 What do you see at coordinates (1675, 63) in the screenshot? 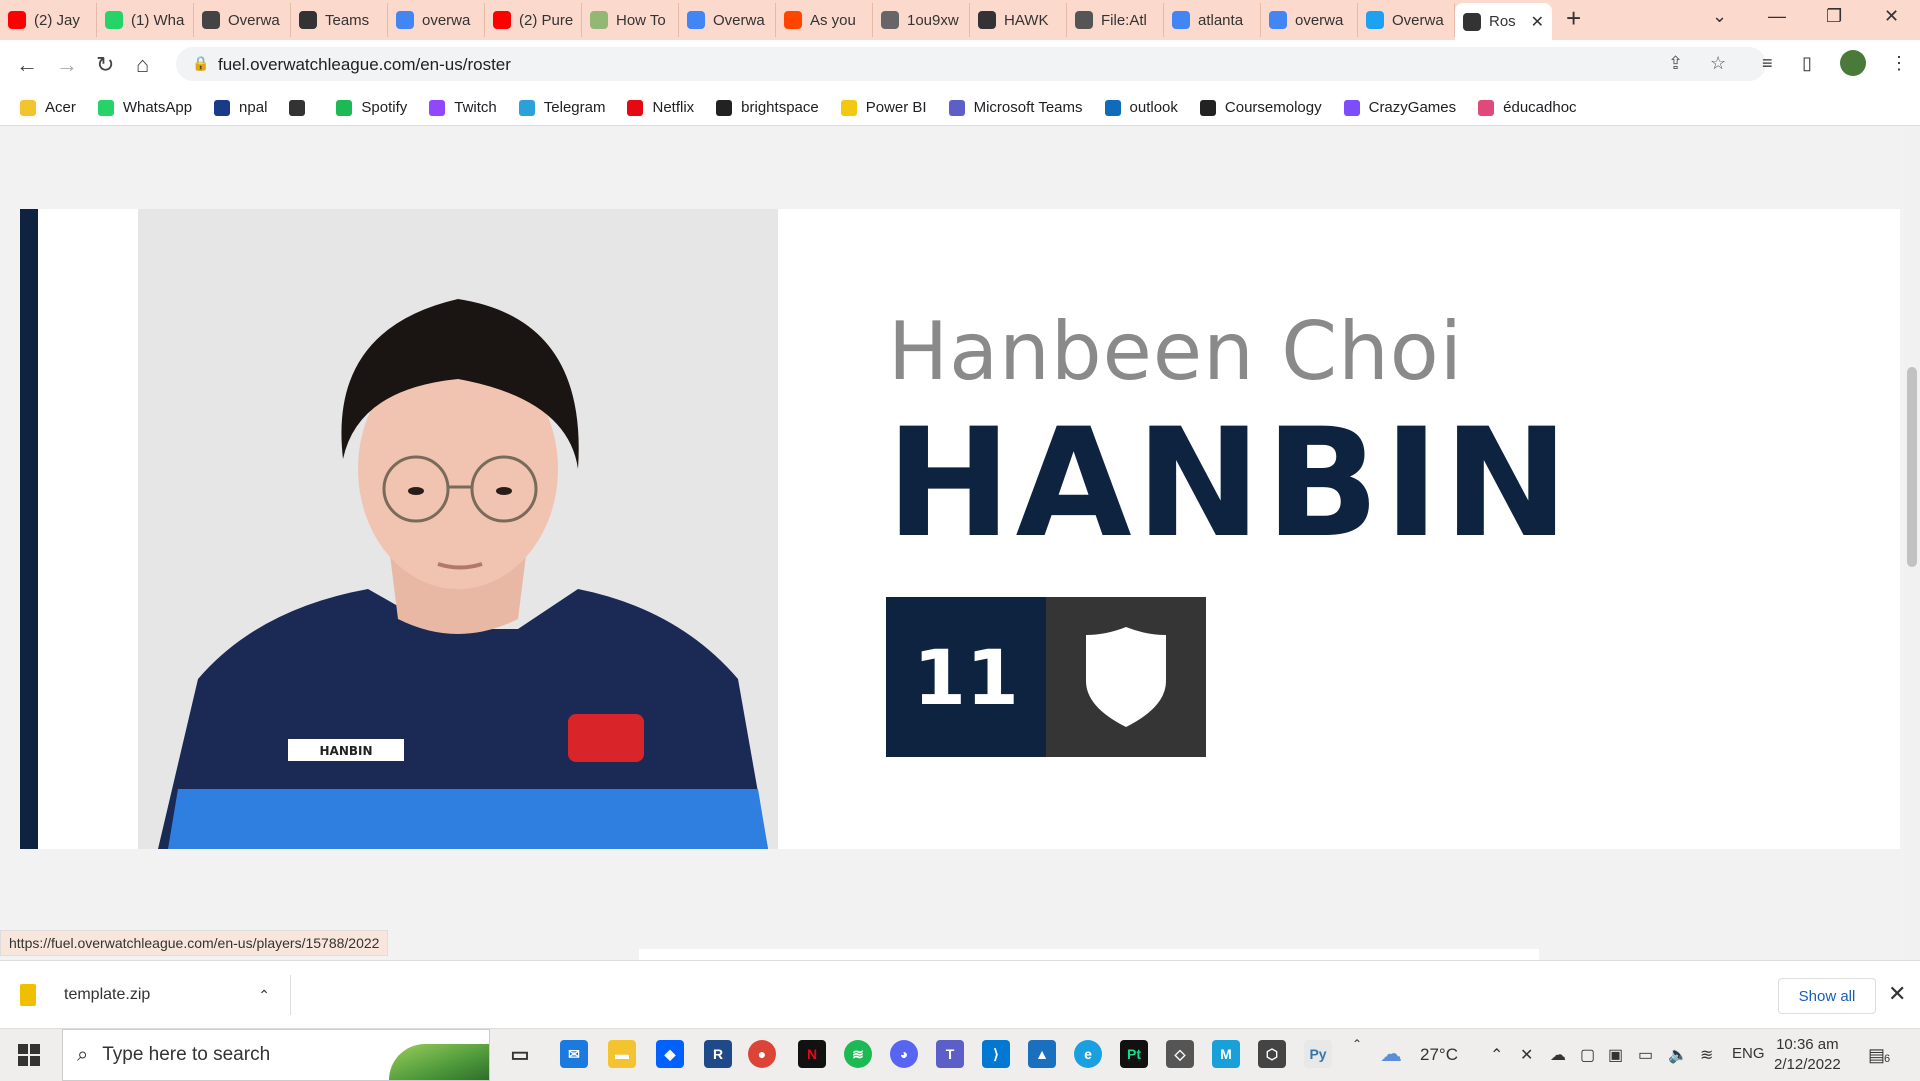
I see `share-icon: ⇪` at bounding box center [1675, 63].